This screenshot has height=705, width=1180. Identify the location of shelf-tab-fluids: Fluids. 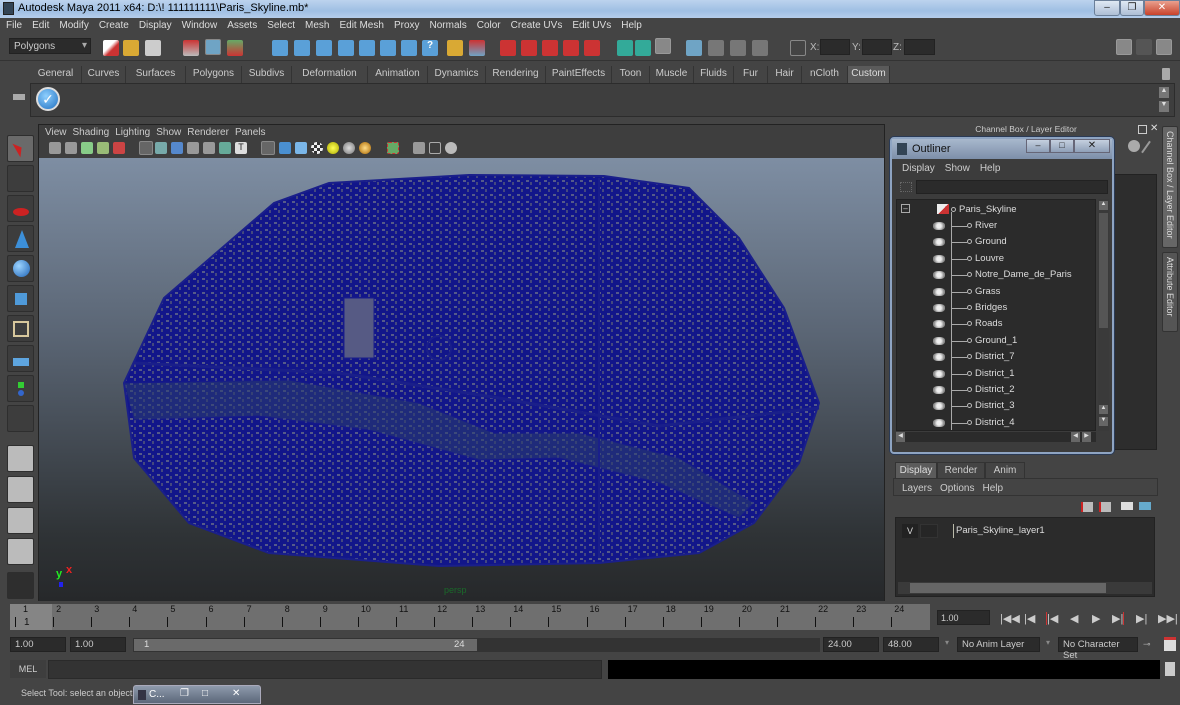
(714, 74).